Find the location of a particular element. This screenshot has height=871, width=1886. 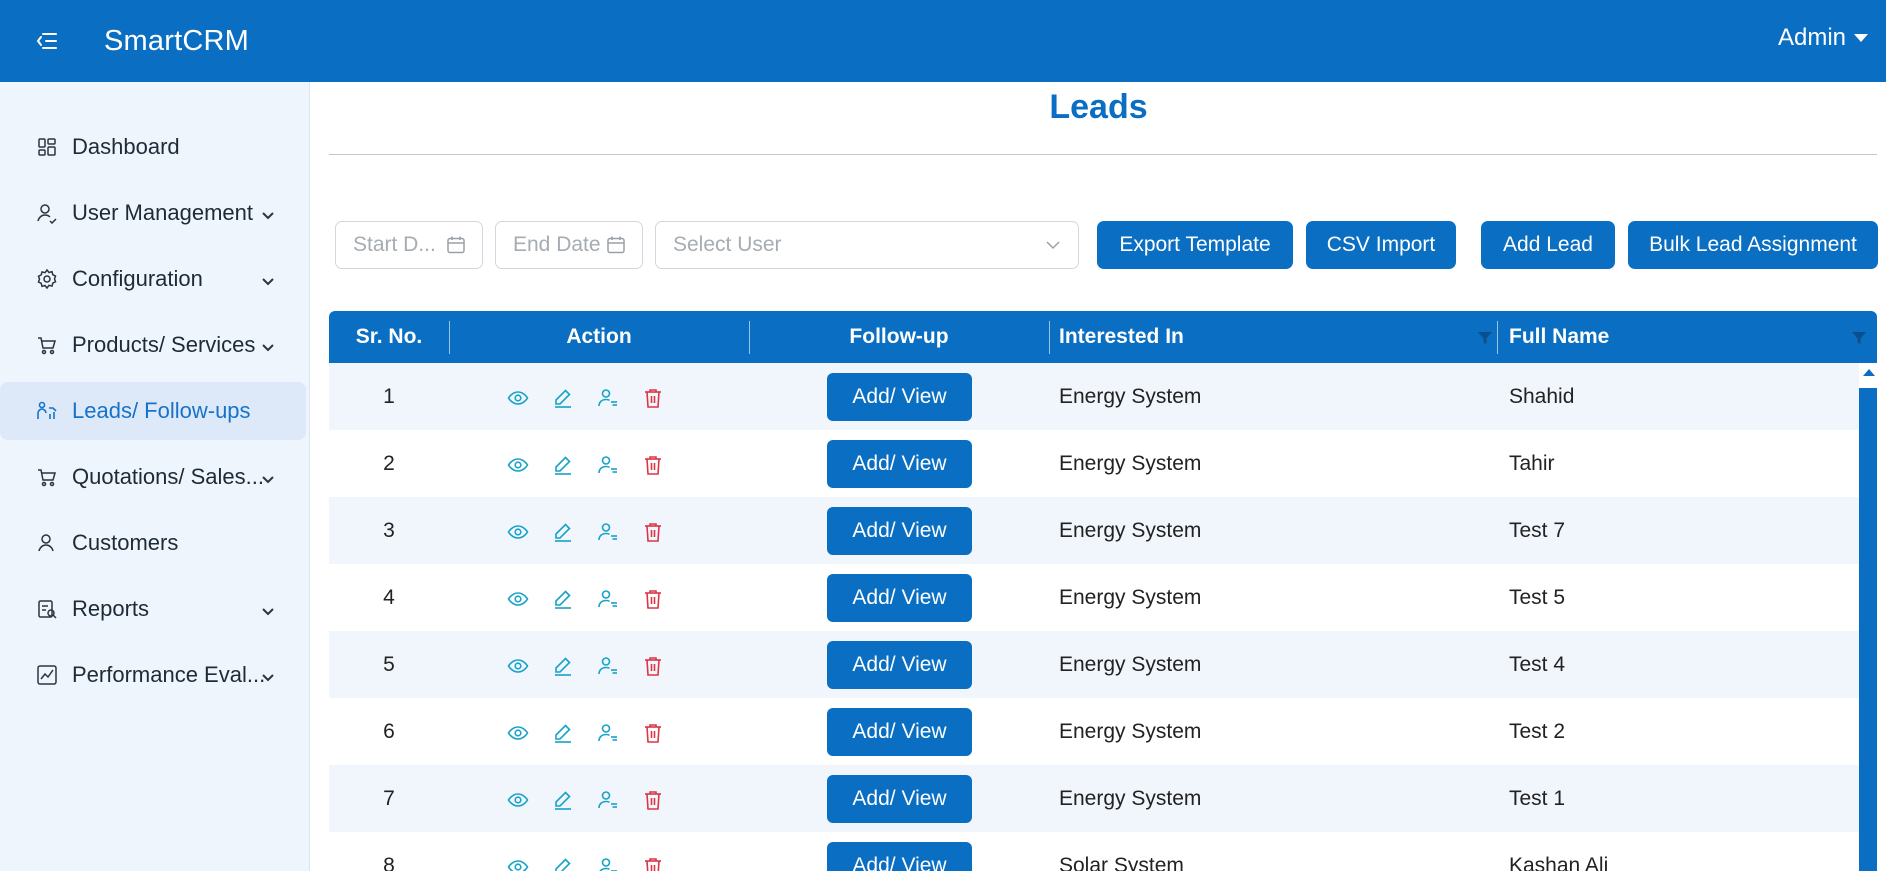

scrollbar is located at coordinates (1868, 617).